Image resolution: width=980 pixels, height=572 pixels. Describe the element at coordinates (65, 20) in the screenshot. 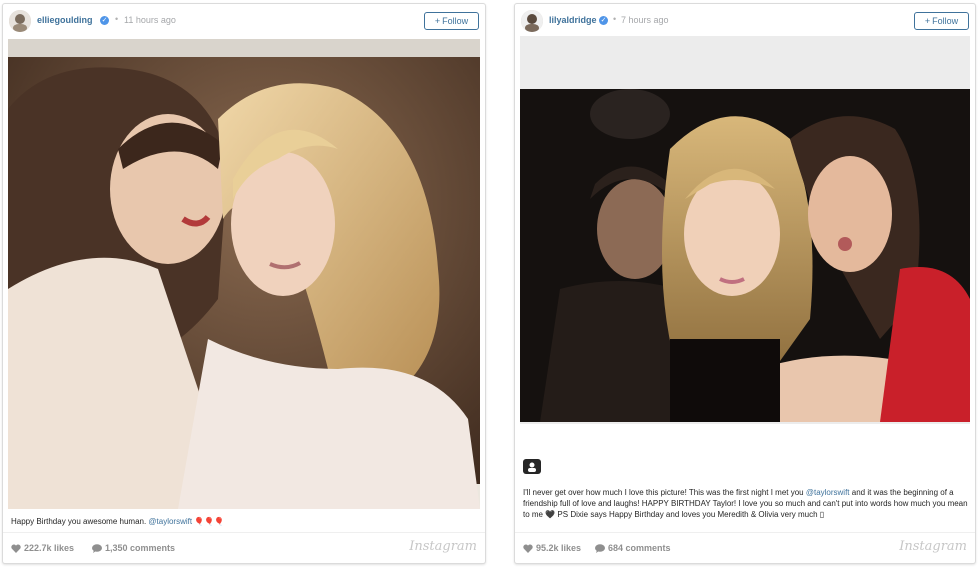

I see `username-link: elliegoulding` at that location.